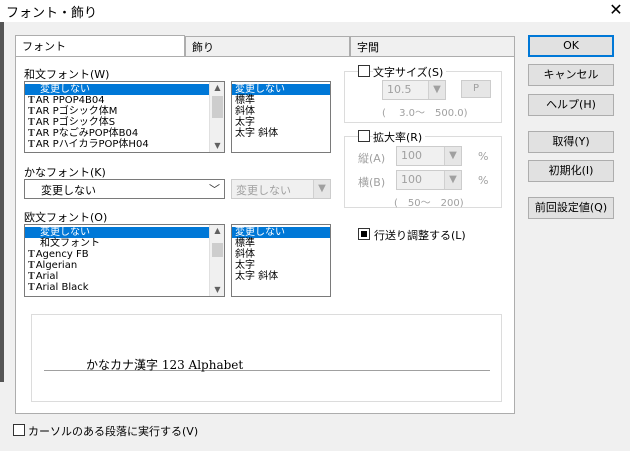 Image resolution: width=630 pixels, height=451 pixels. Describe the element at coordinates (476, 89) in the screenshot. I see `size-unit-button: P` at that location.